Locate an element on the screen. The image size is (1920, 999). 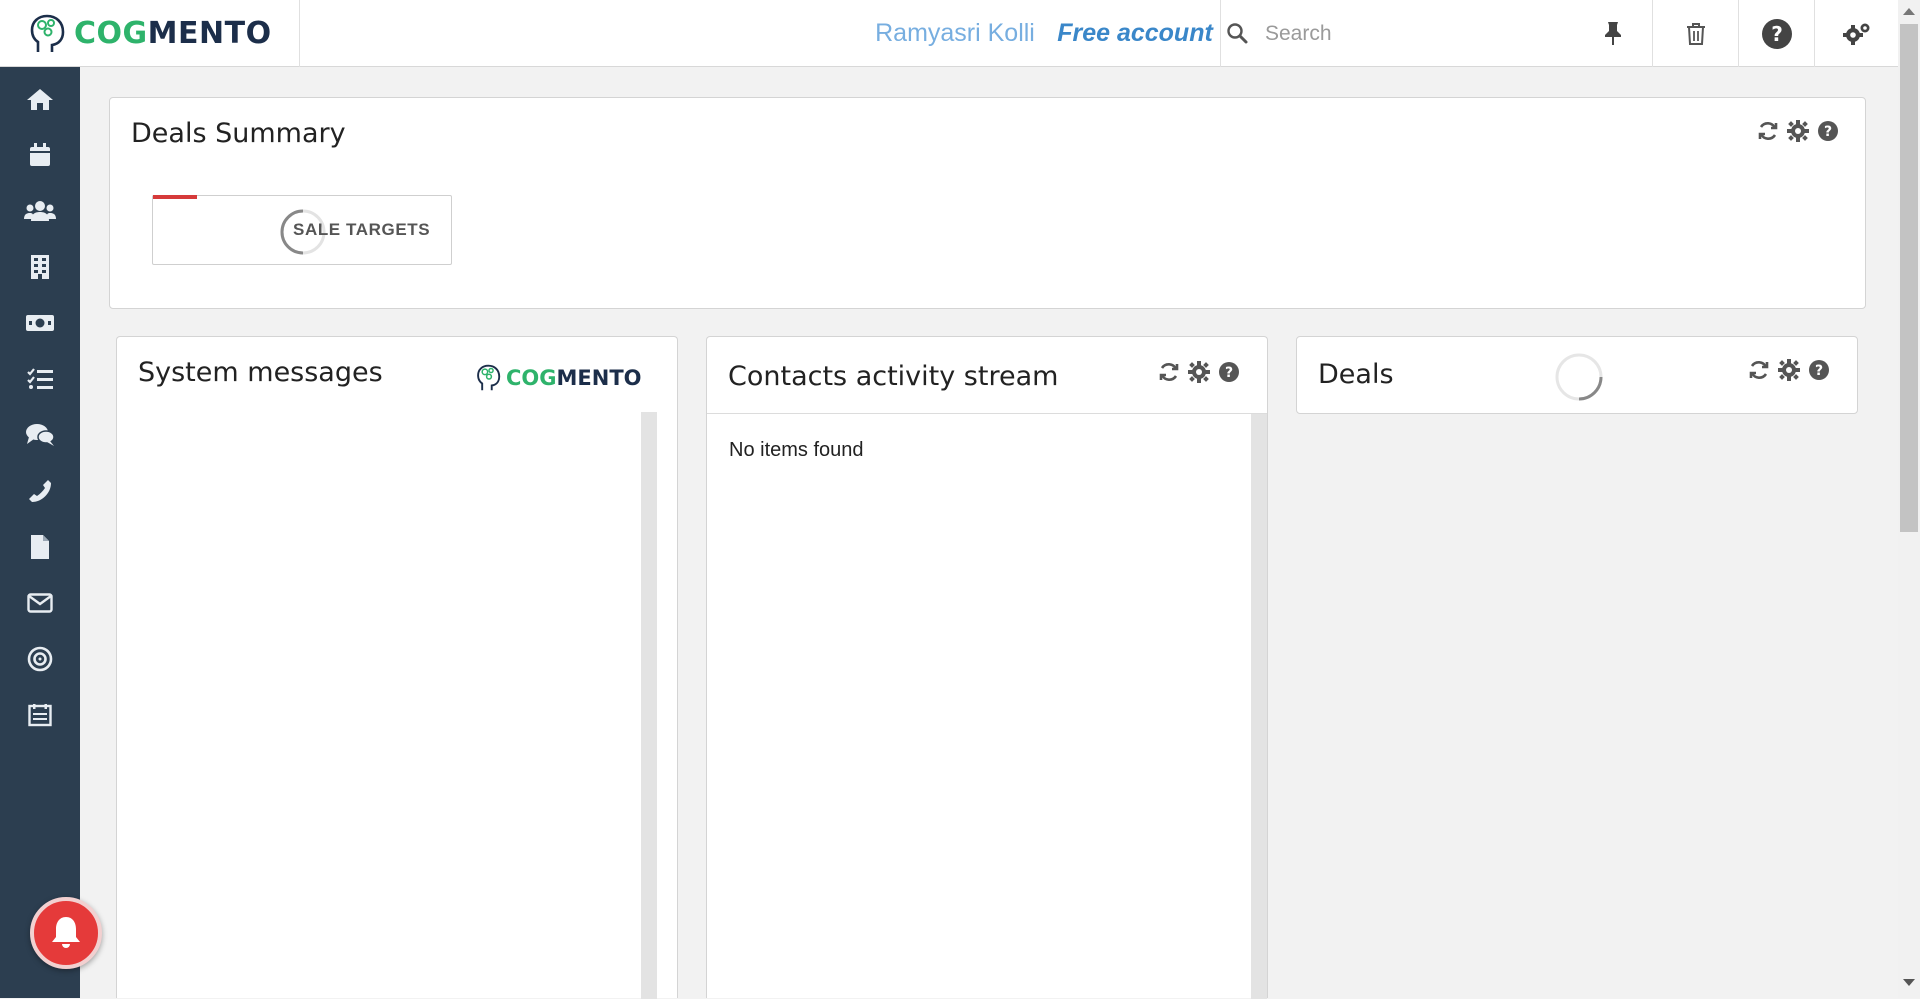
empty-state-text: No items found is located at coordinates (796, 450).